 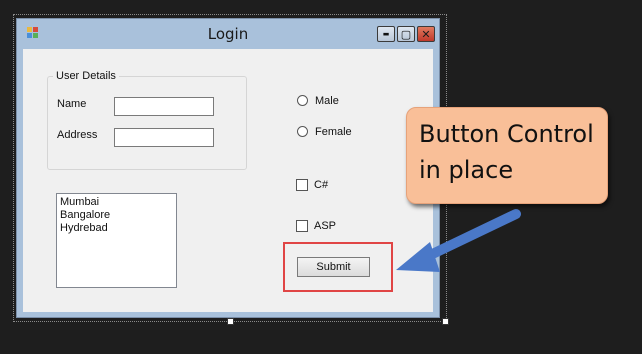 I want to click on callout-line-2: in place, so click(x=466, y=170).